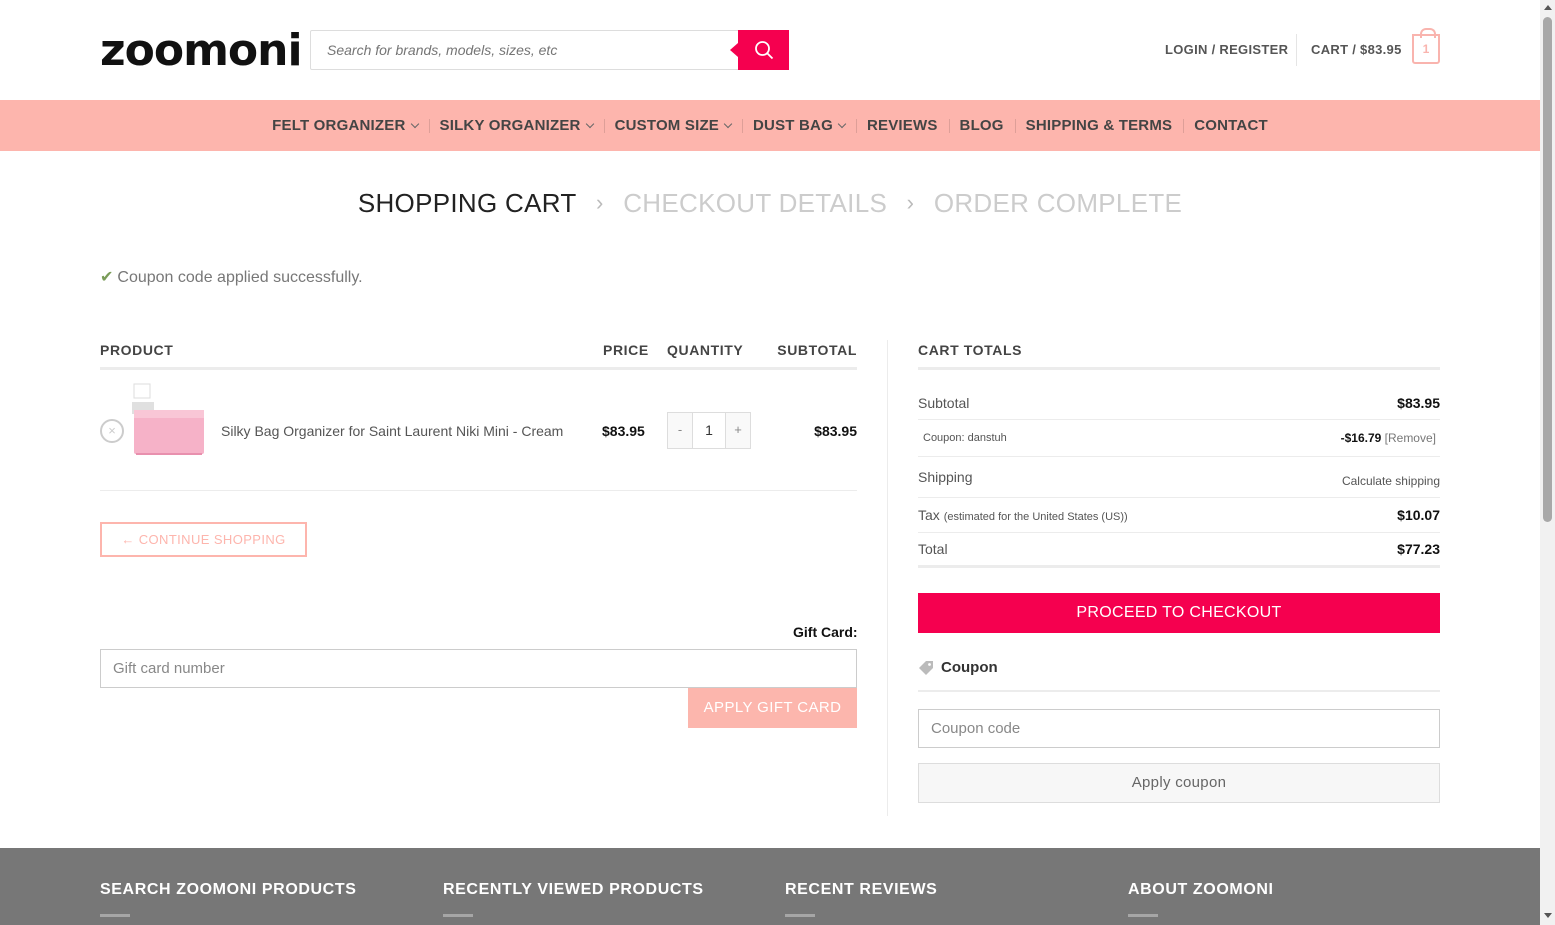 This screenshot has width=1555, height=925. Describe the element at coordinates (926, 667) in the screenshot. I see `tag-icon` at that location.